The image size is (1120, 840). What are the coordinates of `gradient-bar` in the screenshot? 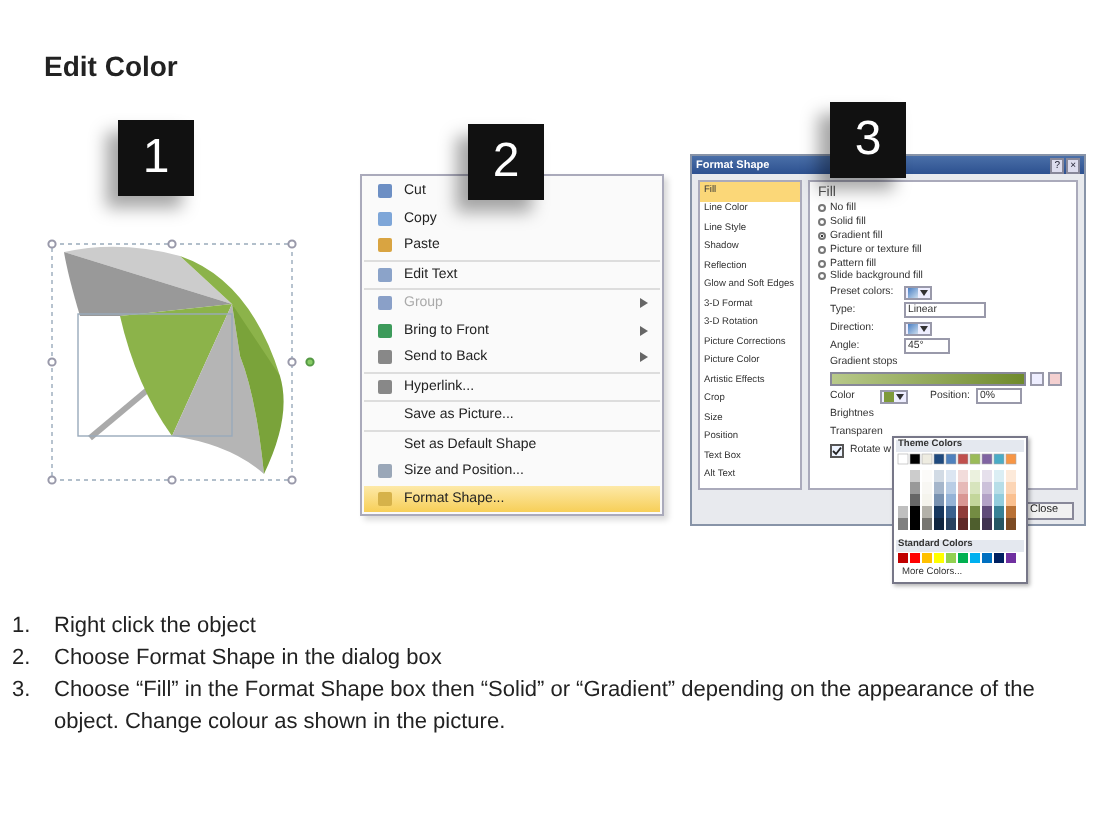 It's located at (928, 378).